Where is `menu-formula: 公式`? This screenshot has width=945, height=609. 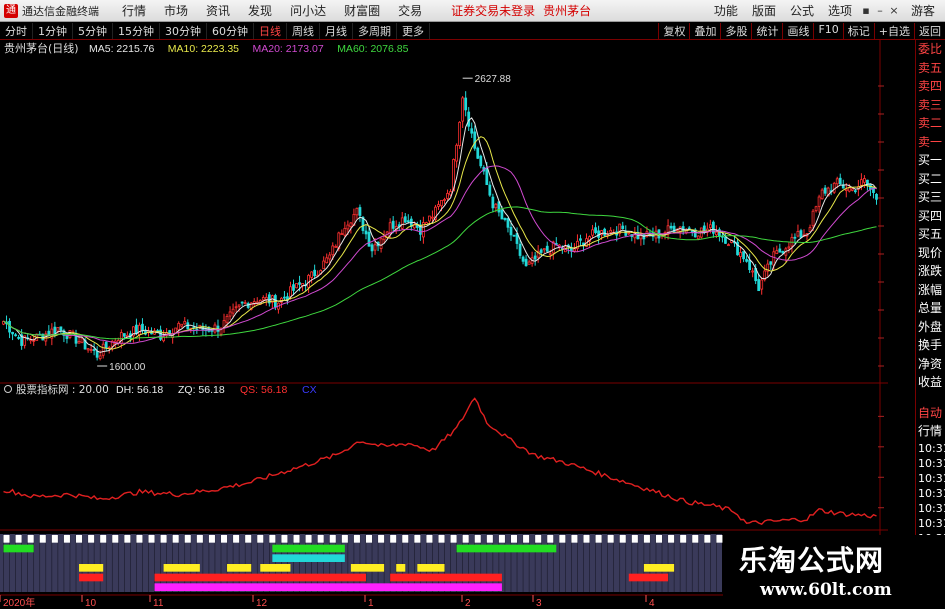
menu-formula: 公式 is located at coordinates (802, 10).